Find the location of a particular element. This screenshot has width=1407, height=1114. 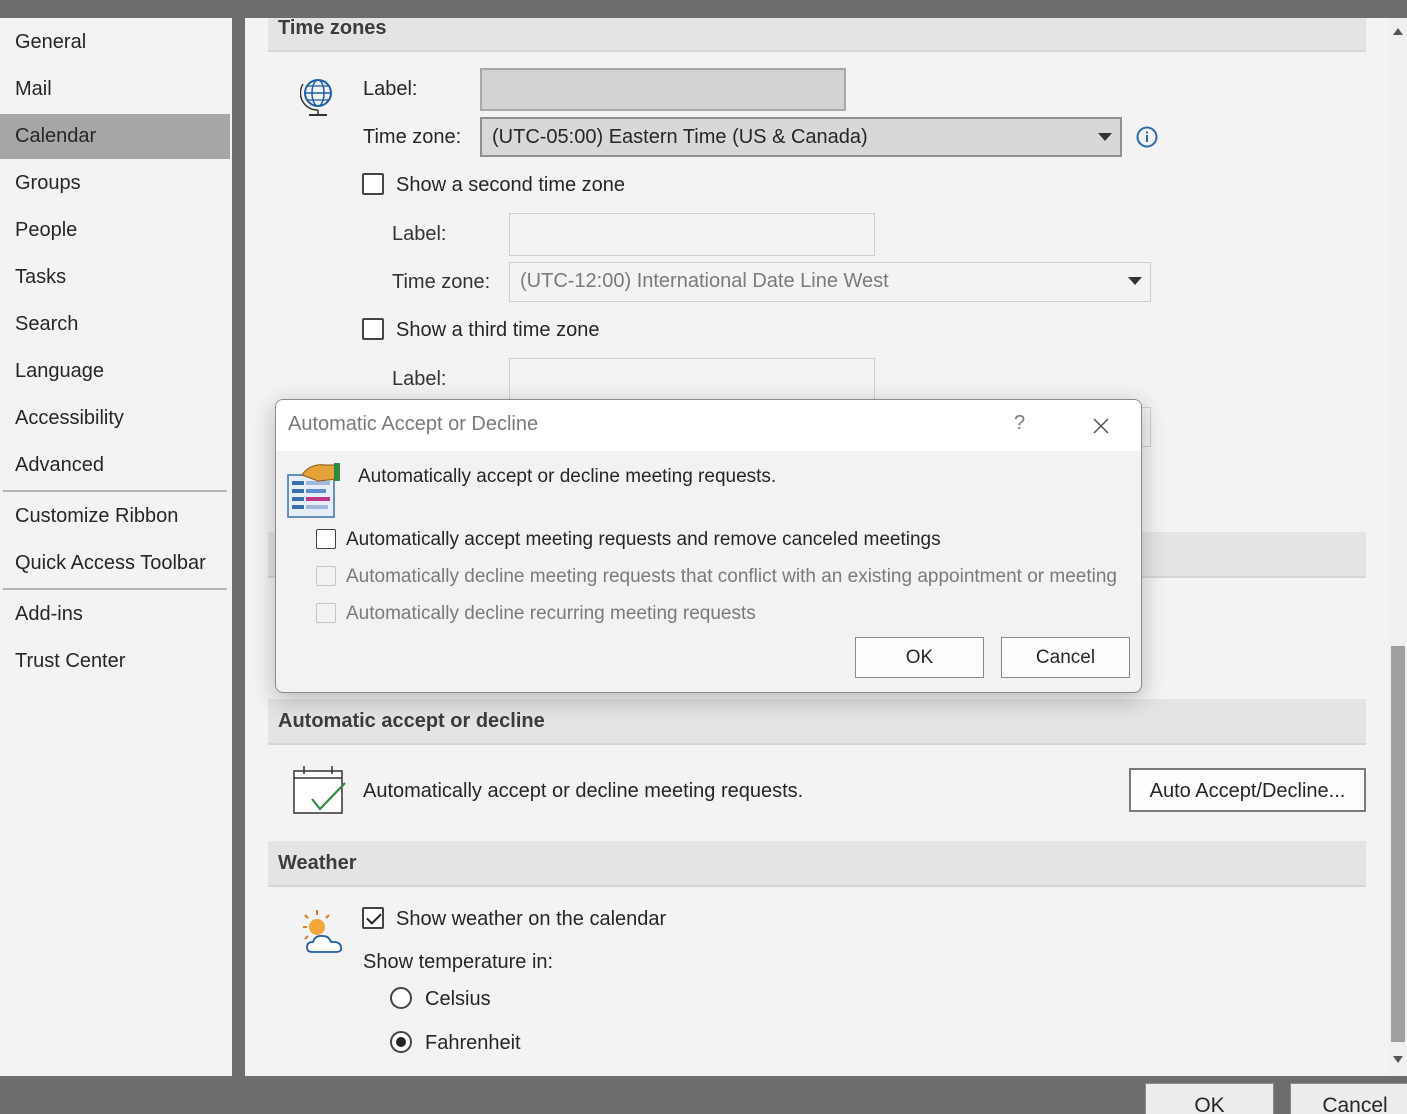

second-label-caption: Label: is located at coordinates (419, 234).